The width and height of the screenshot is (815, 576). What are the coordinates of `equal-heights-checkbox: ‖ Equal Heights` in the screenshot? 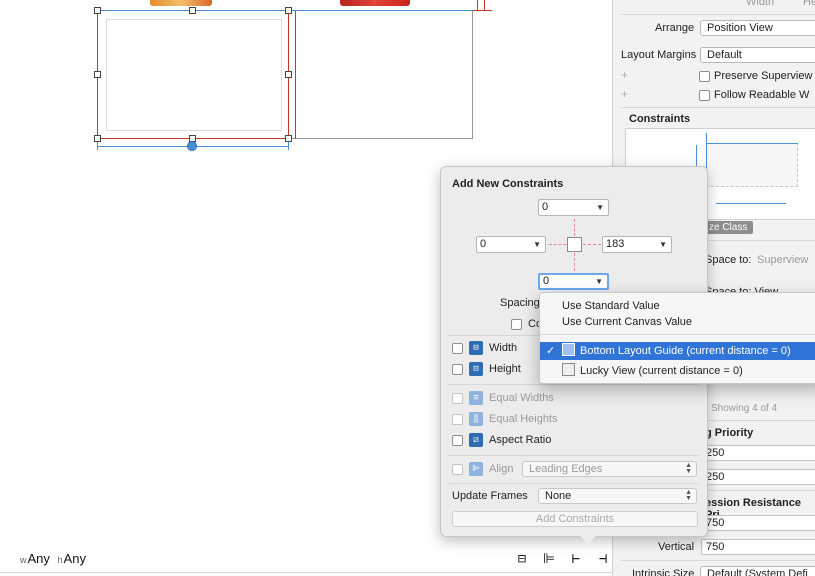 It's located at (505, 419).